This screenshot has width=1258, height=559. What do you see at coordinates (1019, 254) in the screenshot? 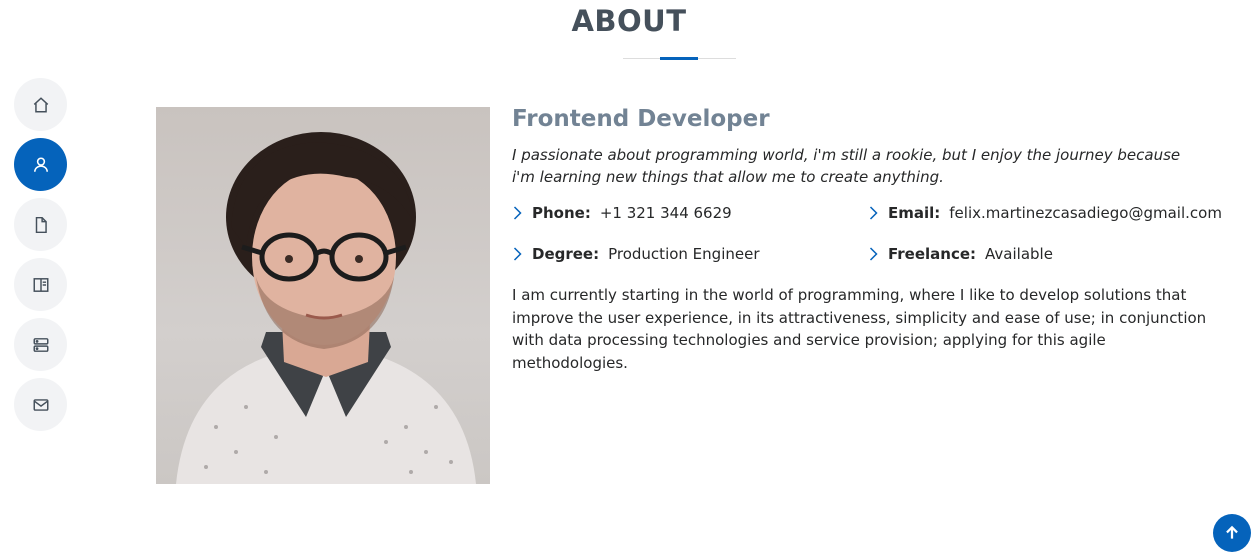
I see `info-value: Available` at bounding box center [1019, 254].